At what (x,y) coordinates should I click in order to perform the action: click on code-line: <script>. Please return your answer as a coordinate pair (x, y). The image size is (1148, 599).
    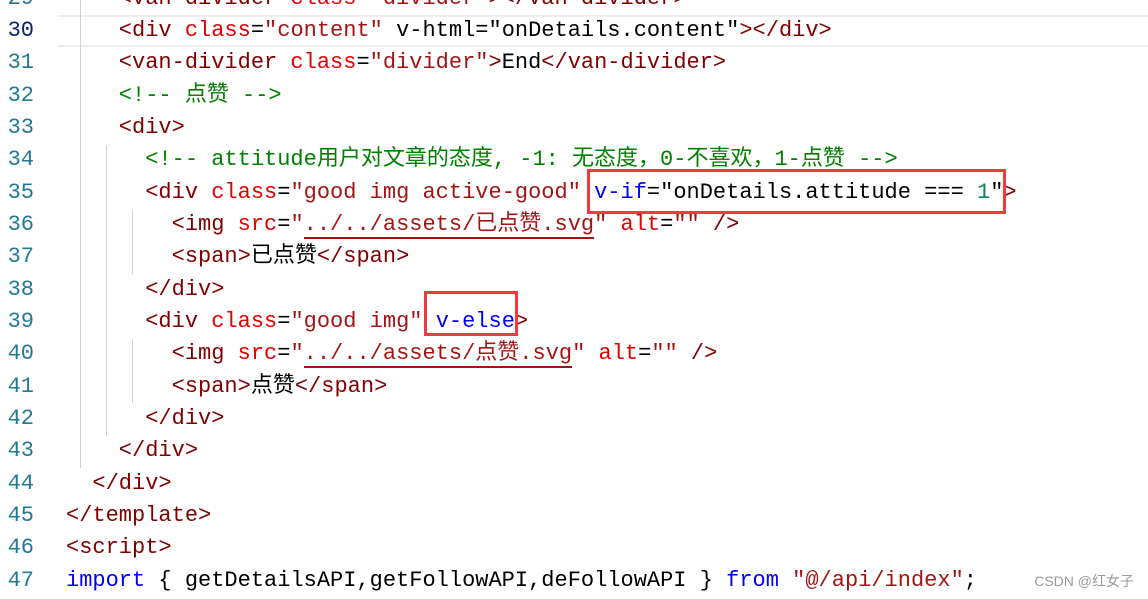
    Looking at the image, I should click on (541, 548).